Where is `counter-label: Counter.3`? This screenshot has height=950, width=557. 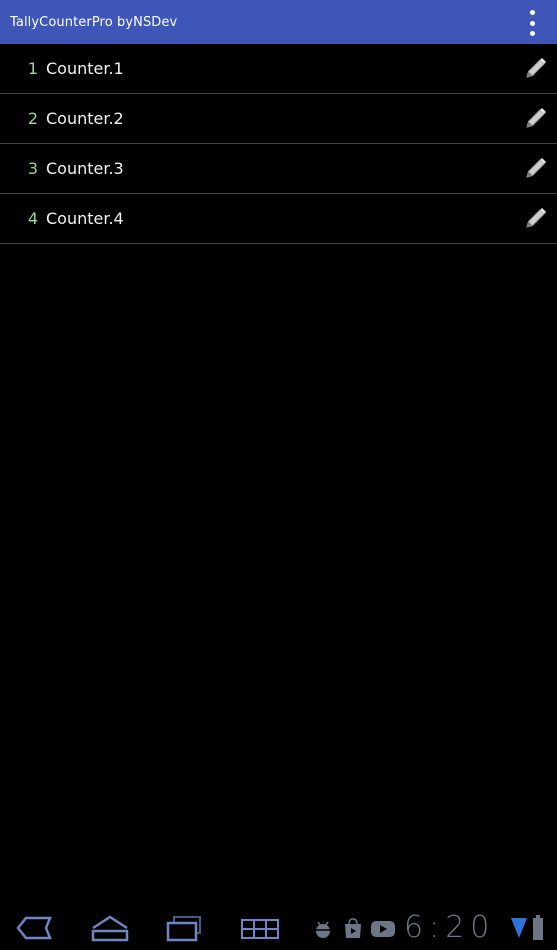
counter-label: Counter.3 is located at coordinates (85, 168).